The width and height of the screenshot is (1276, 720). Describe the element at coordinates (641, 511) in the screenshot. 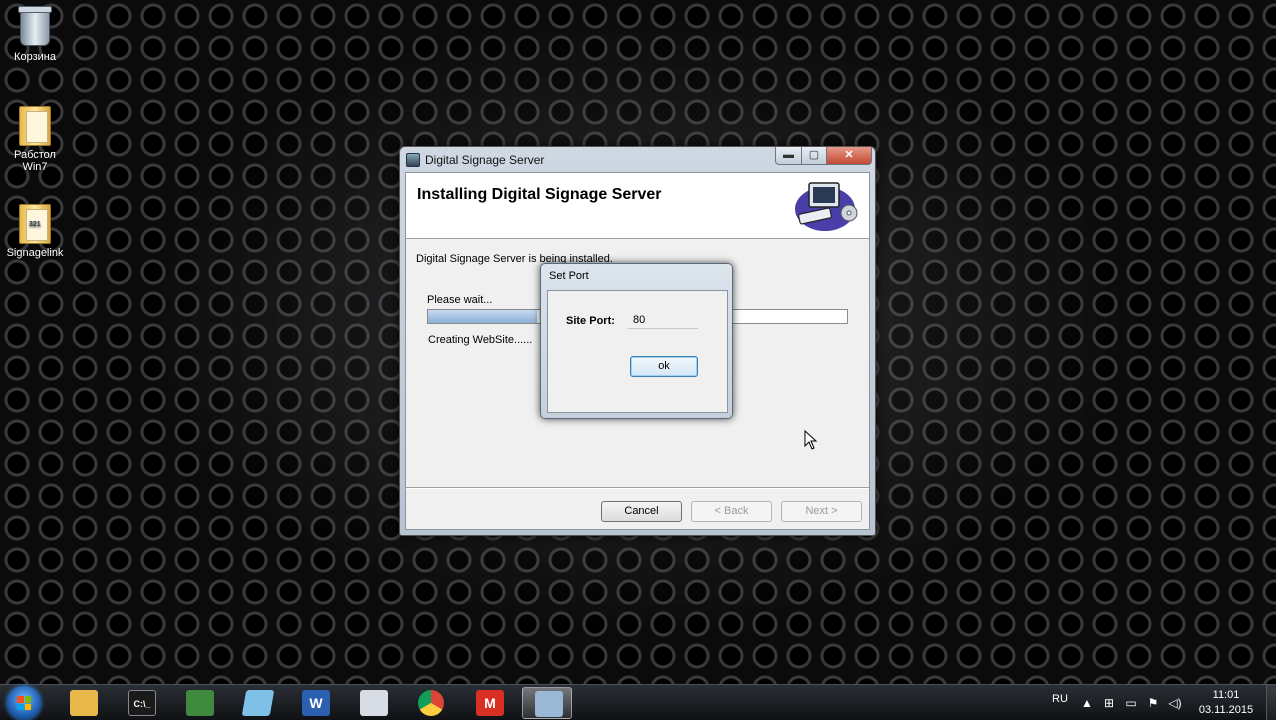

I see `cancel-button: Cancel` at that location.